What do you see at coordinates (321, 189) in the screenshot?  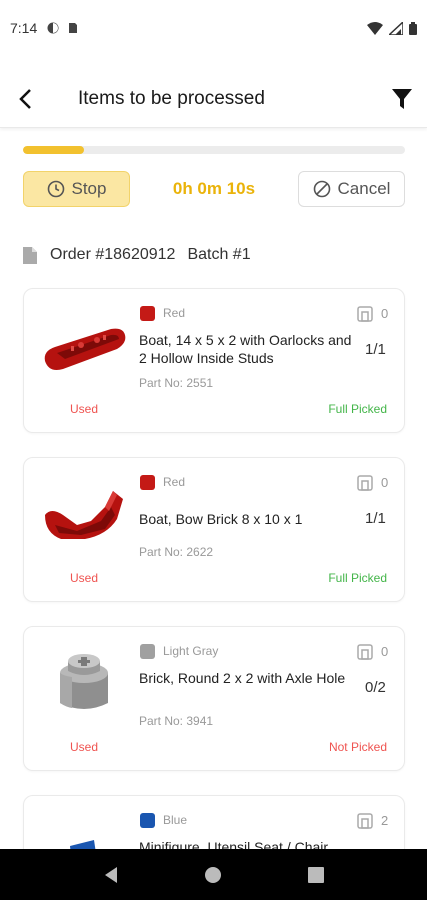 I see `block-icon` at bounding box center [321, 189].